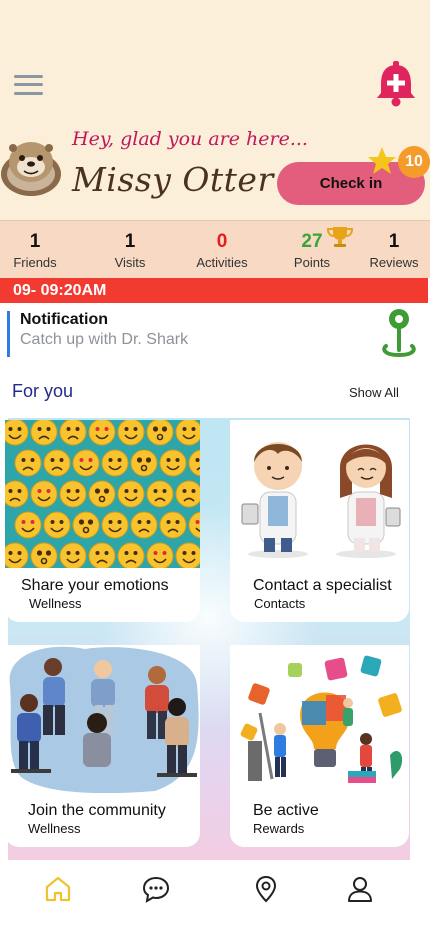 The image size is (430, 932). I want to click on stat-activities: 0 Activities, so click(222, 250).